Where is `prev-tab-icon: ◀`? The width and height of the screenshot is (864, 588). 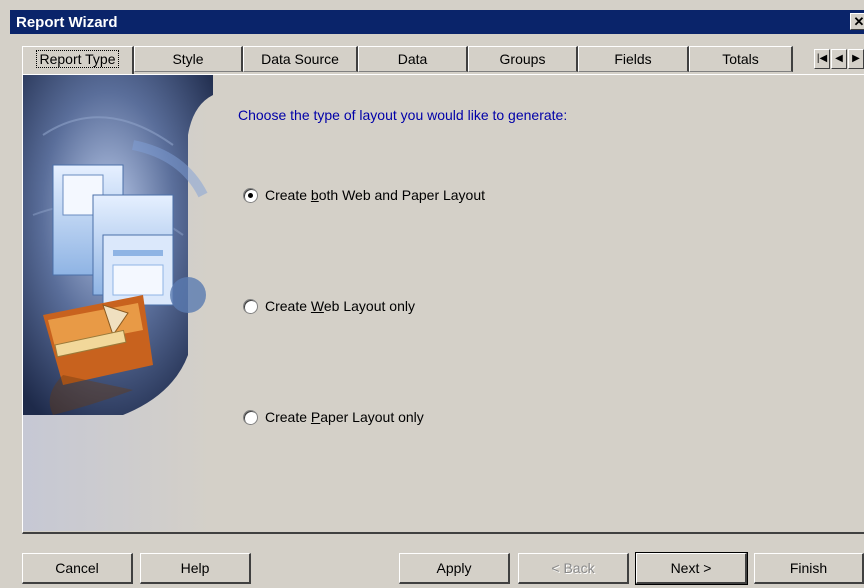
prev-tab-icon: ◀ is located at coordinates (839, 59).